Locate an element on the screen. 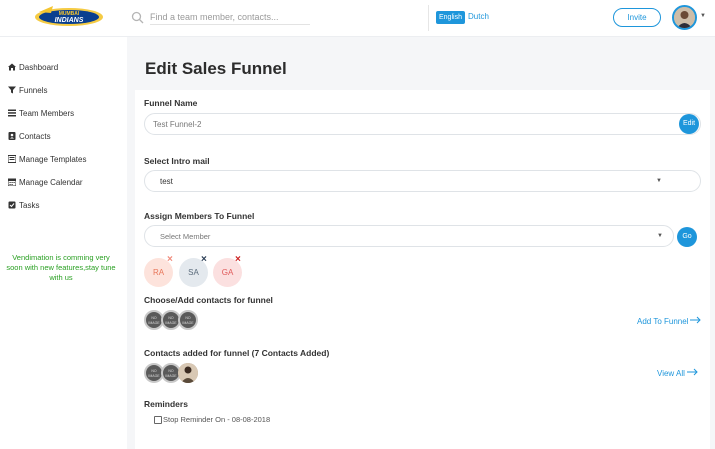 Image resolution: width=715 pixels, height=449 pixels. tasks-icon is located at coordinates (12, 205).